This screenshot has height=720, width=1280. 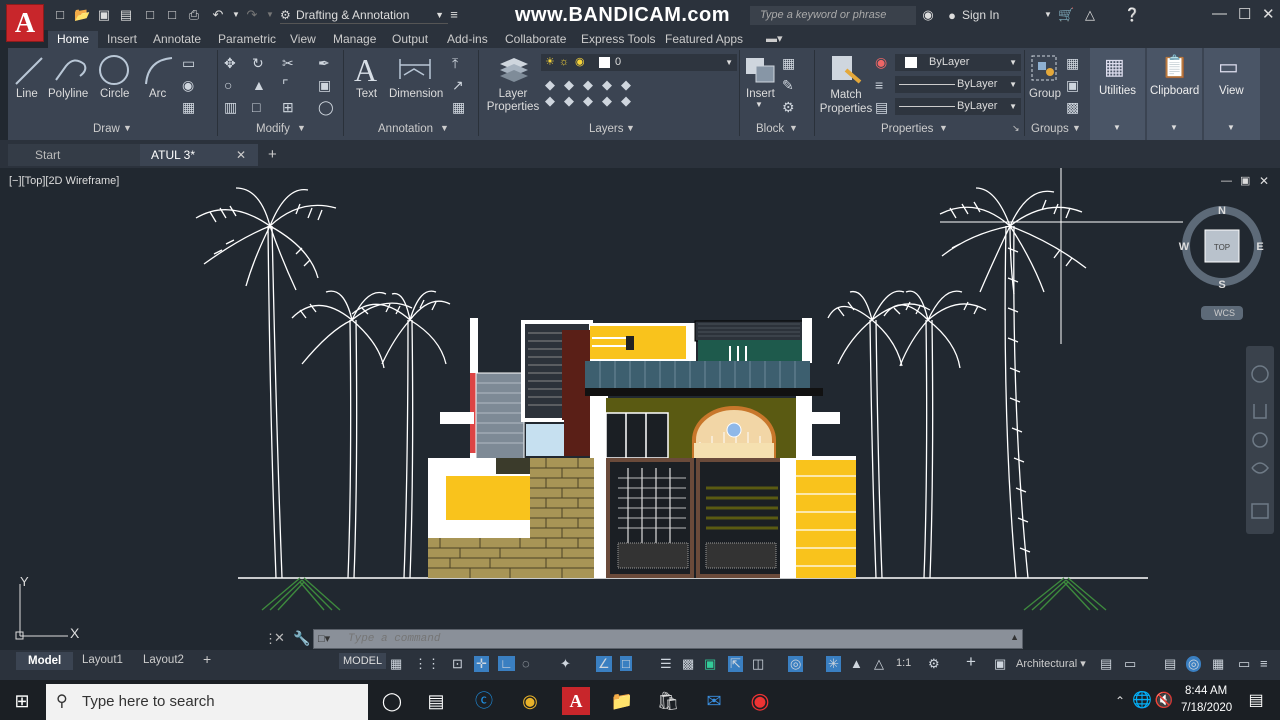 I want to click on modify-panel-dropdown-icon: ▼, so click(x=301, y=128).